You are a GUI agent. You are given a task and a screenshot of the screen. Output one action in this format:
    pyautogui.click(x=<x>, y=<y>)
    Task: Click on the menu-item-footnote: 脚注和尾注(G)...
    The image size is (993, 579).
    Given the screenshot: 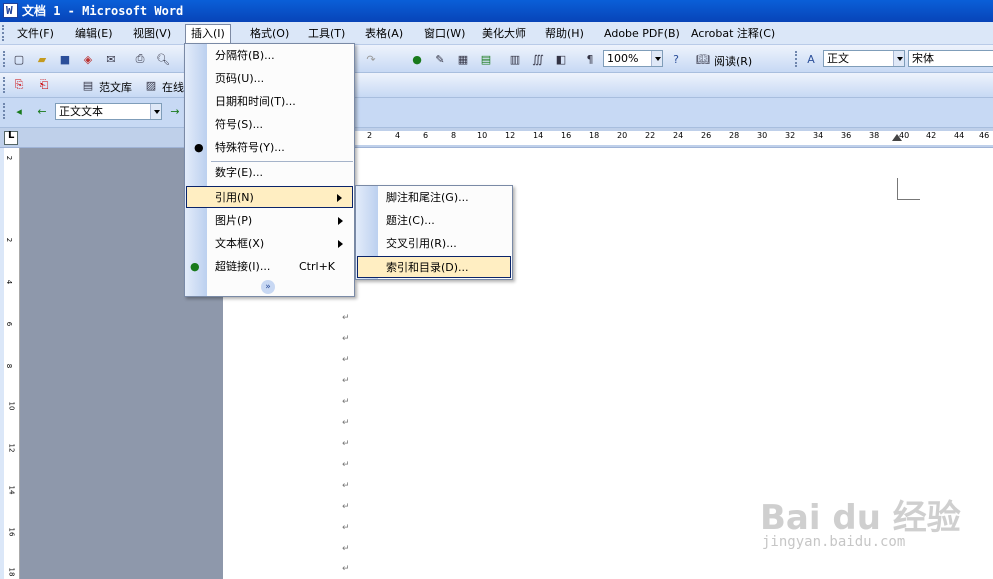 What is the action you would take?
    pyautogui.click(x=434, y=198)
    